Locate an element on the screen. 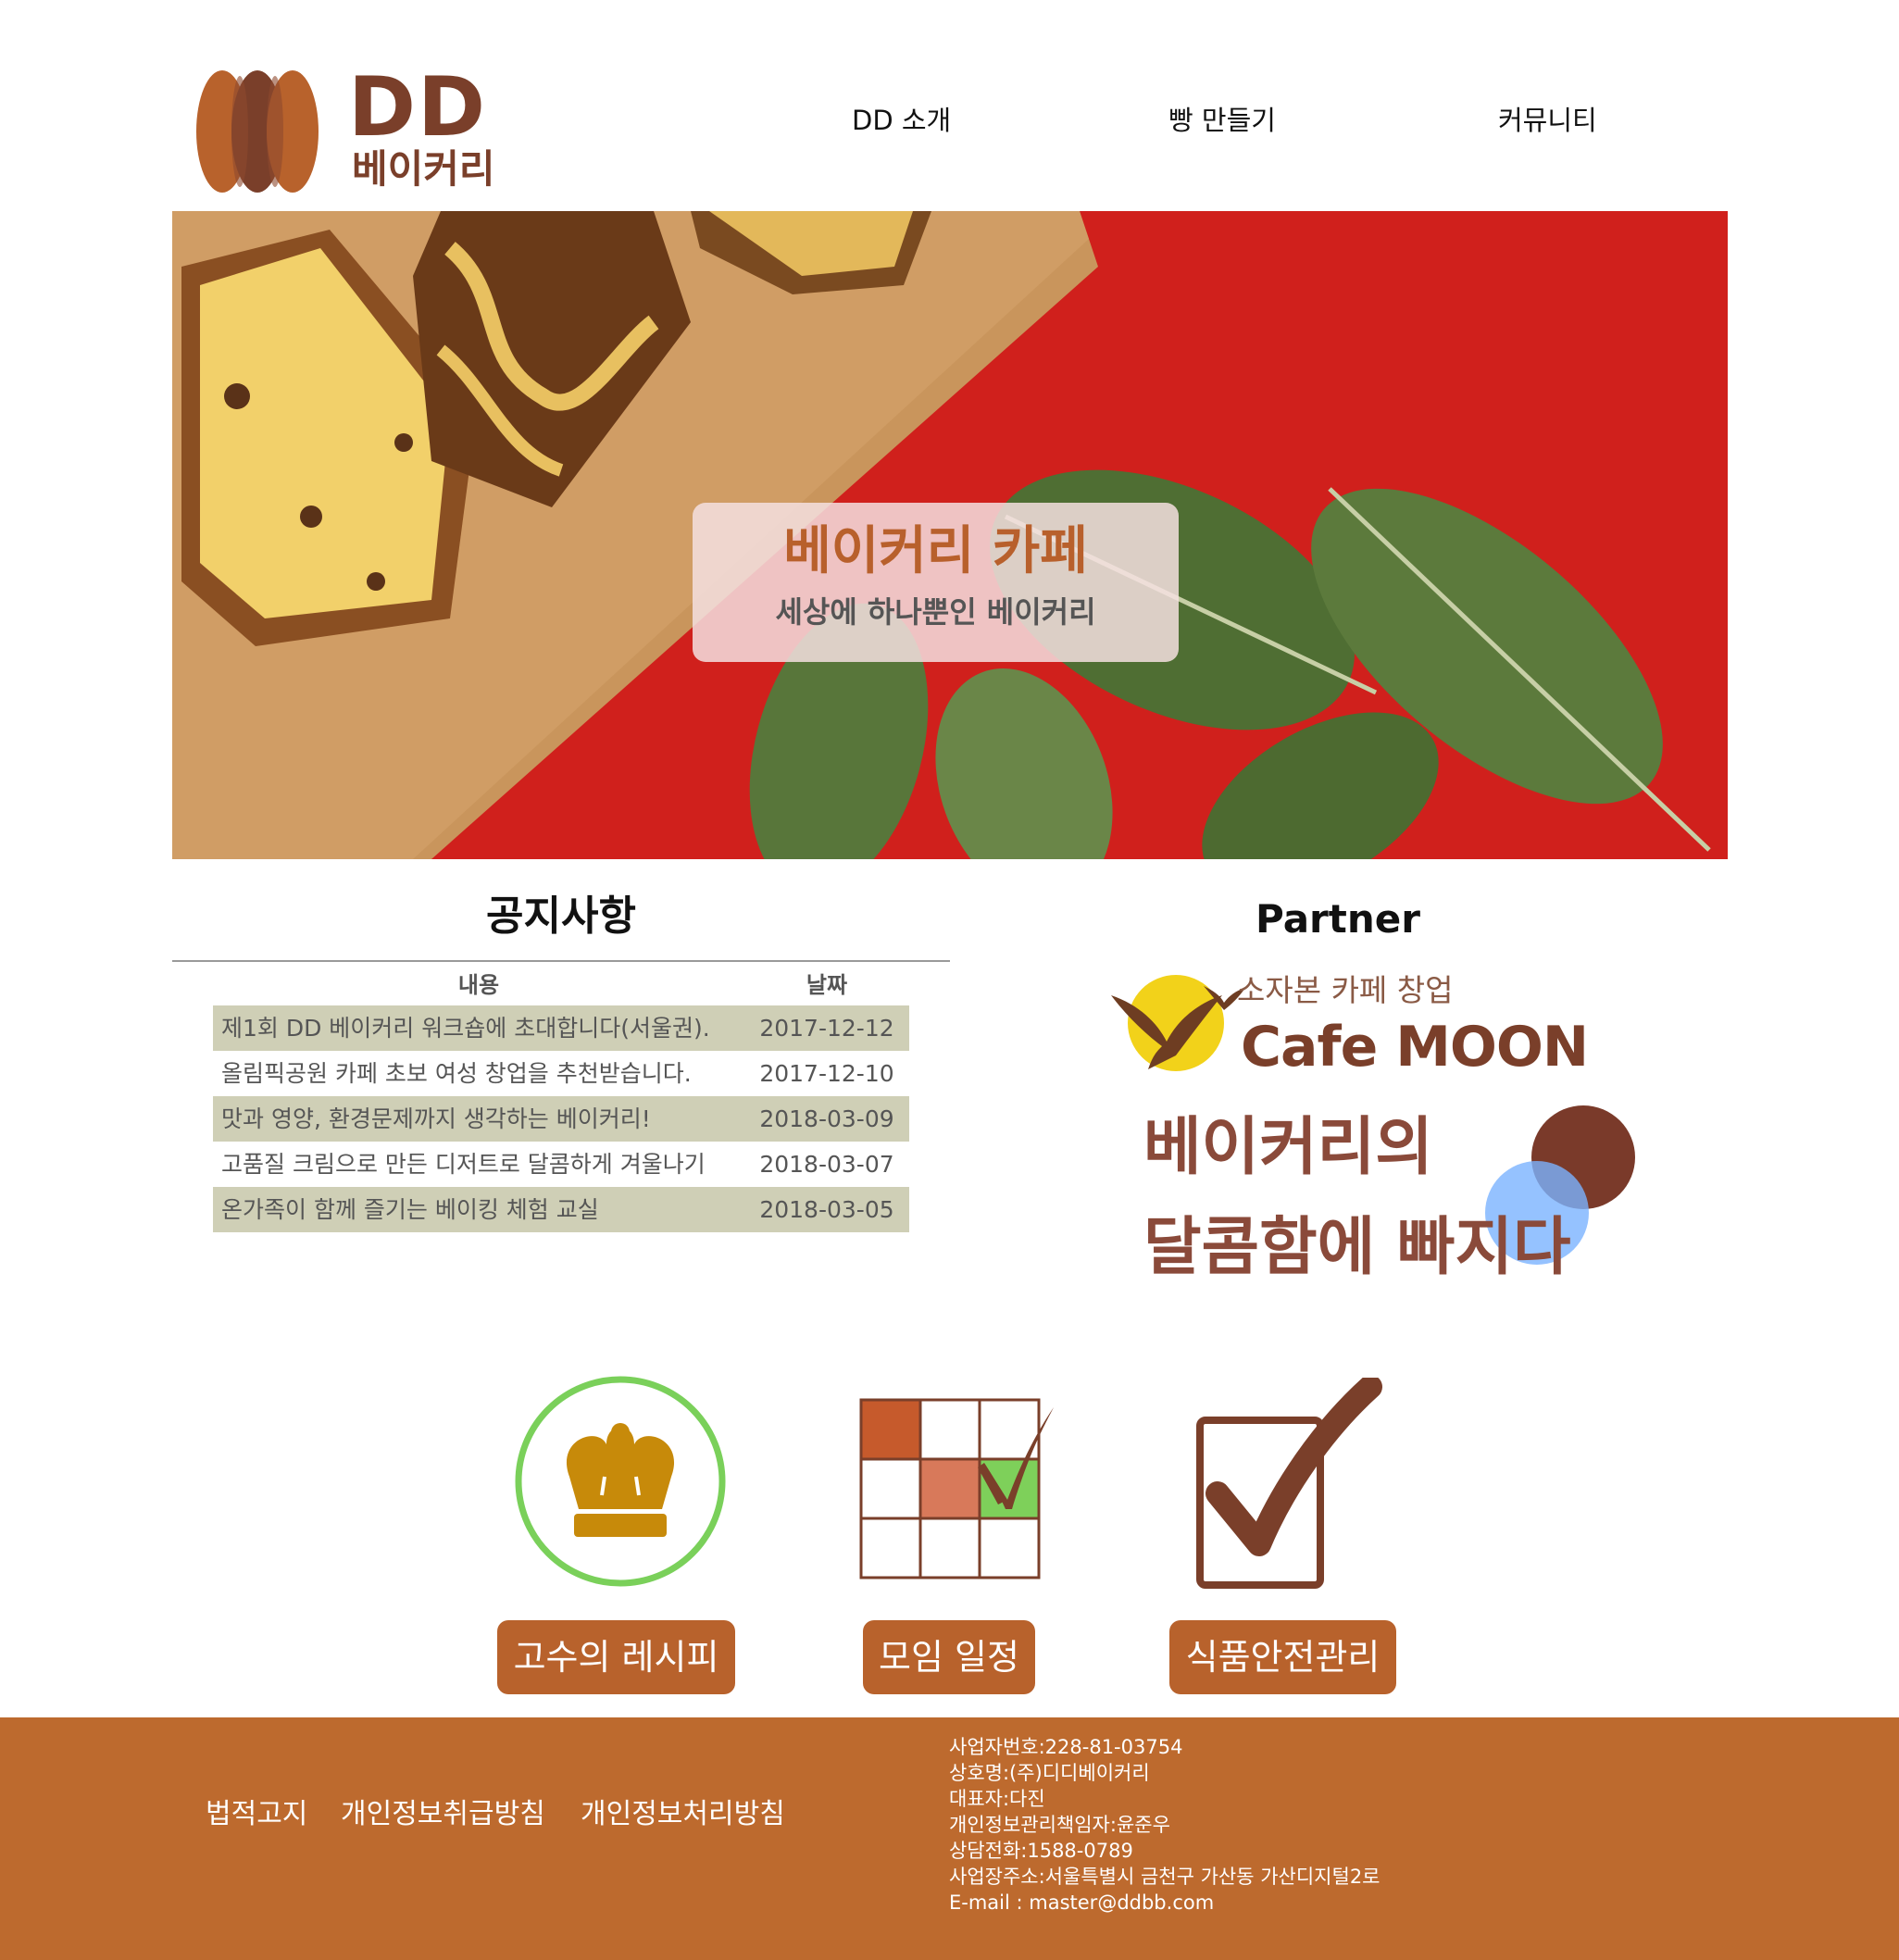  table-row: 온가족이 함께 즐기는 베이킹 체험 교실 2018-03-05 is located at coordinates (561, 1209).